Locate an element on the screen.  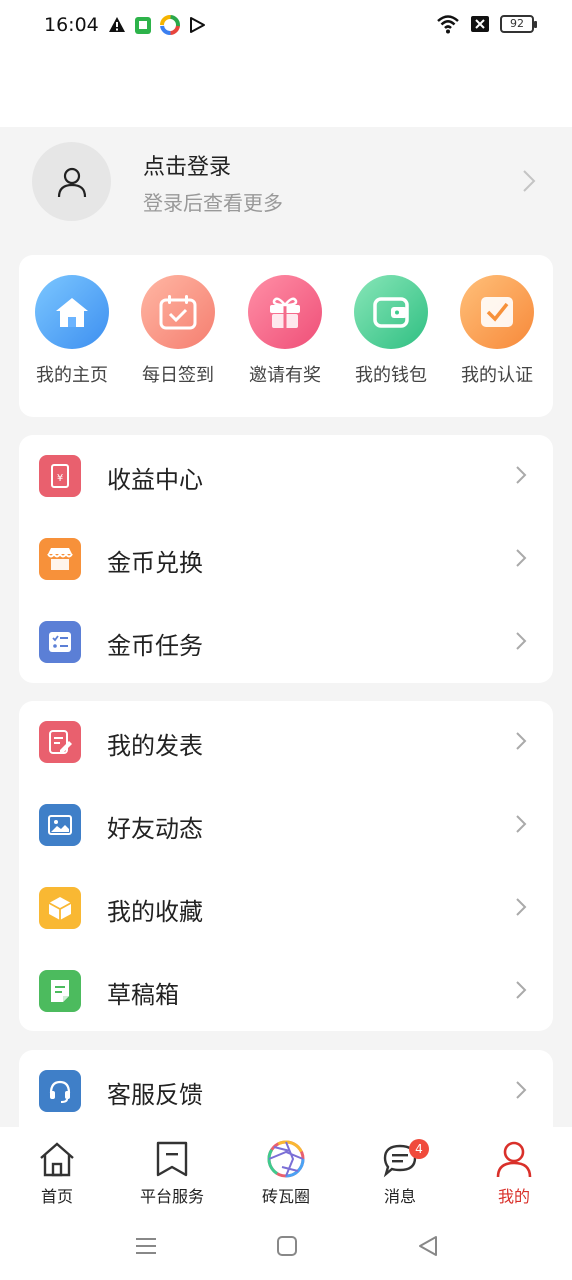
earnings-icon: ¥ is located at coordinates (60, 476).